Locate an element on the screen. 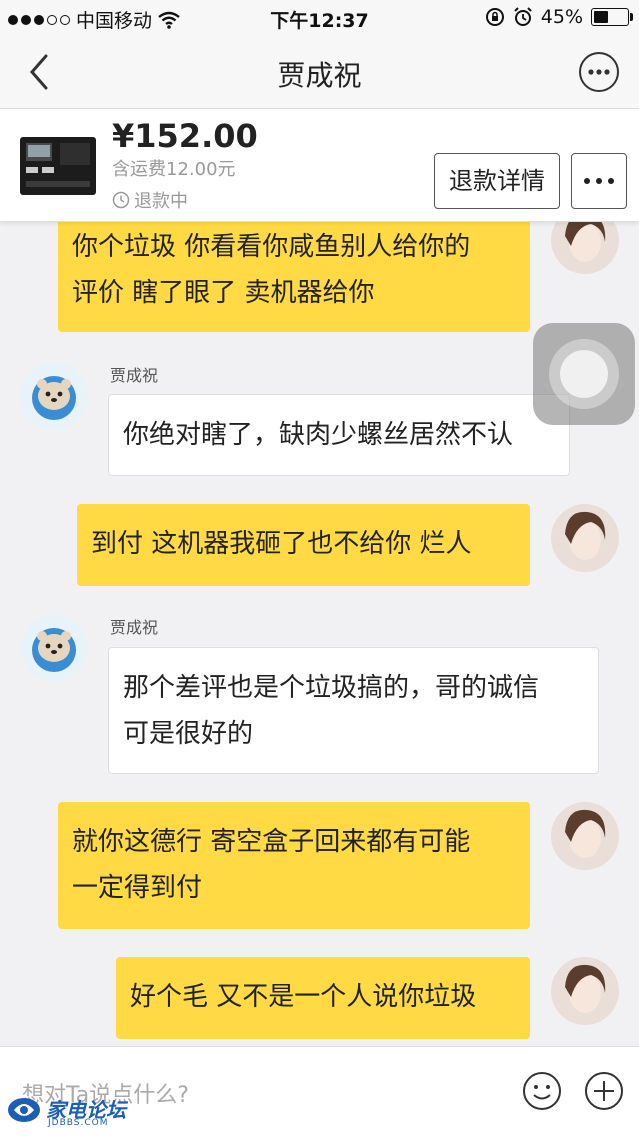 The width and height of the screenshot is (639, 1137). message-bubble-mine: 到付 这机器我砸了也不给你 烂人 is located at coordinates (303, 545).